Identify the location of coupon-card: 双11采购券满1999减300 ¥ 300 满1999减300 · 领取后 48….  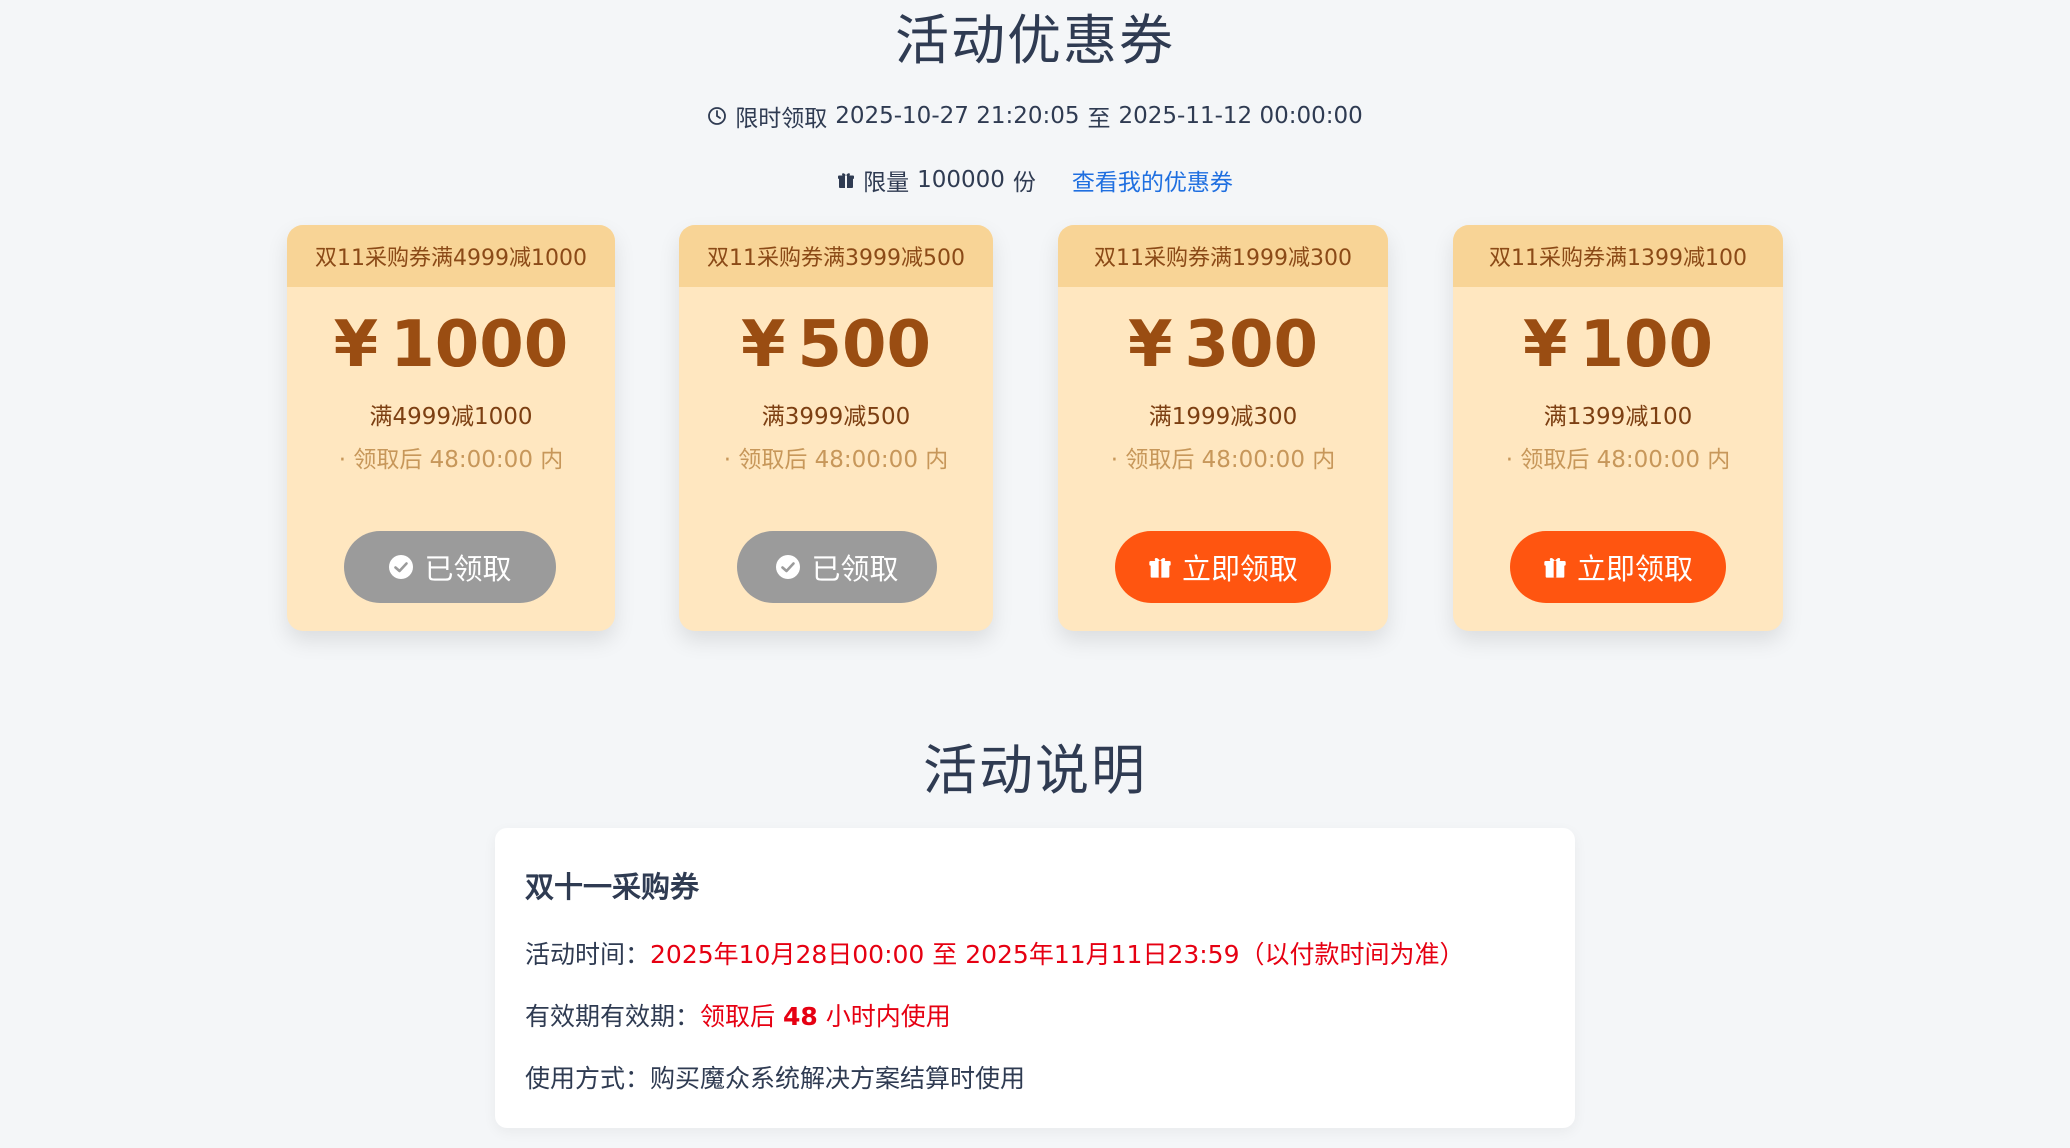
(1223, 428).